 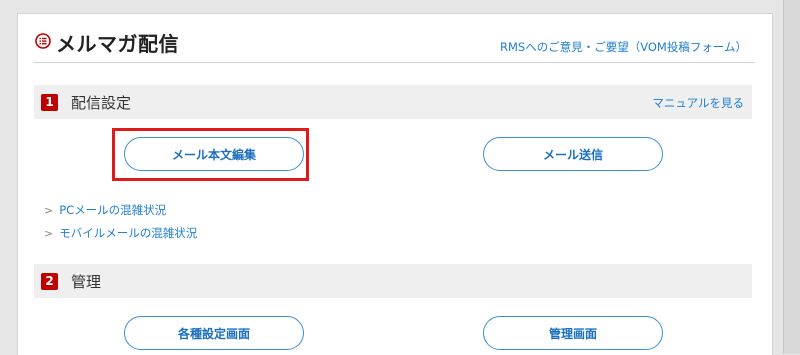 I want to click on settings-screen-button: 各種設定画面, so click(x=214, y=333).